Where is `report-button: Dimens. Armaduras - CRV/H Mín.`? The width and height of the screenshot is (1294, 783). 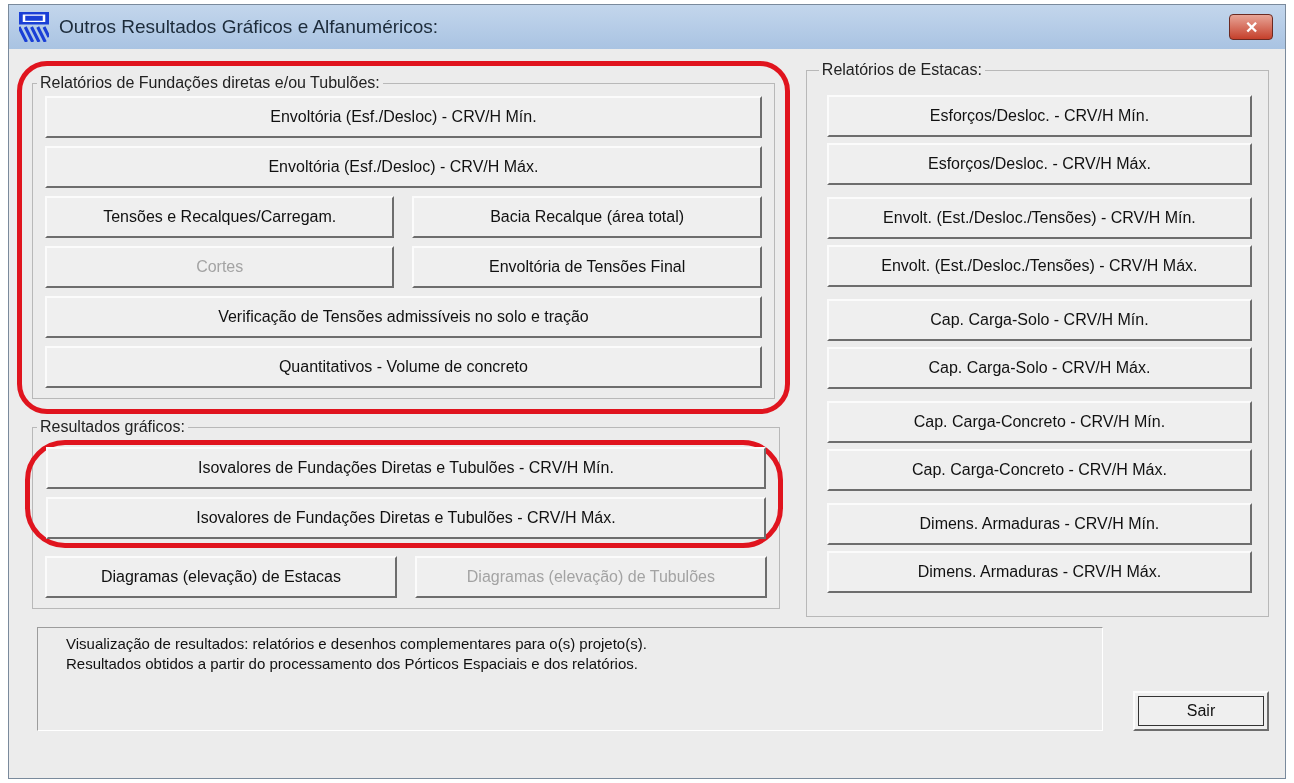
report-button: Dimens. Armaduras - CRV/H Mín. is located at coordinates (1039, 524).